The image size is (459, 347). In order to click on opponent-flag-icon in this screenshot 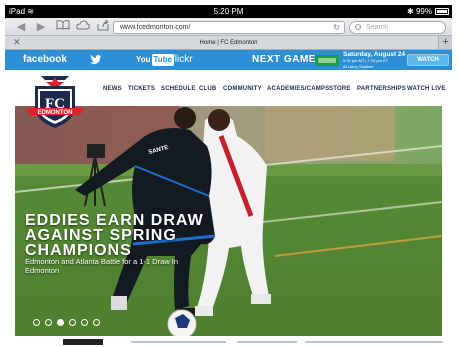, I will do `click(327, 60)`.